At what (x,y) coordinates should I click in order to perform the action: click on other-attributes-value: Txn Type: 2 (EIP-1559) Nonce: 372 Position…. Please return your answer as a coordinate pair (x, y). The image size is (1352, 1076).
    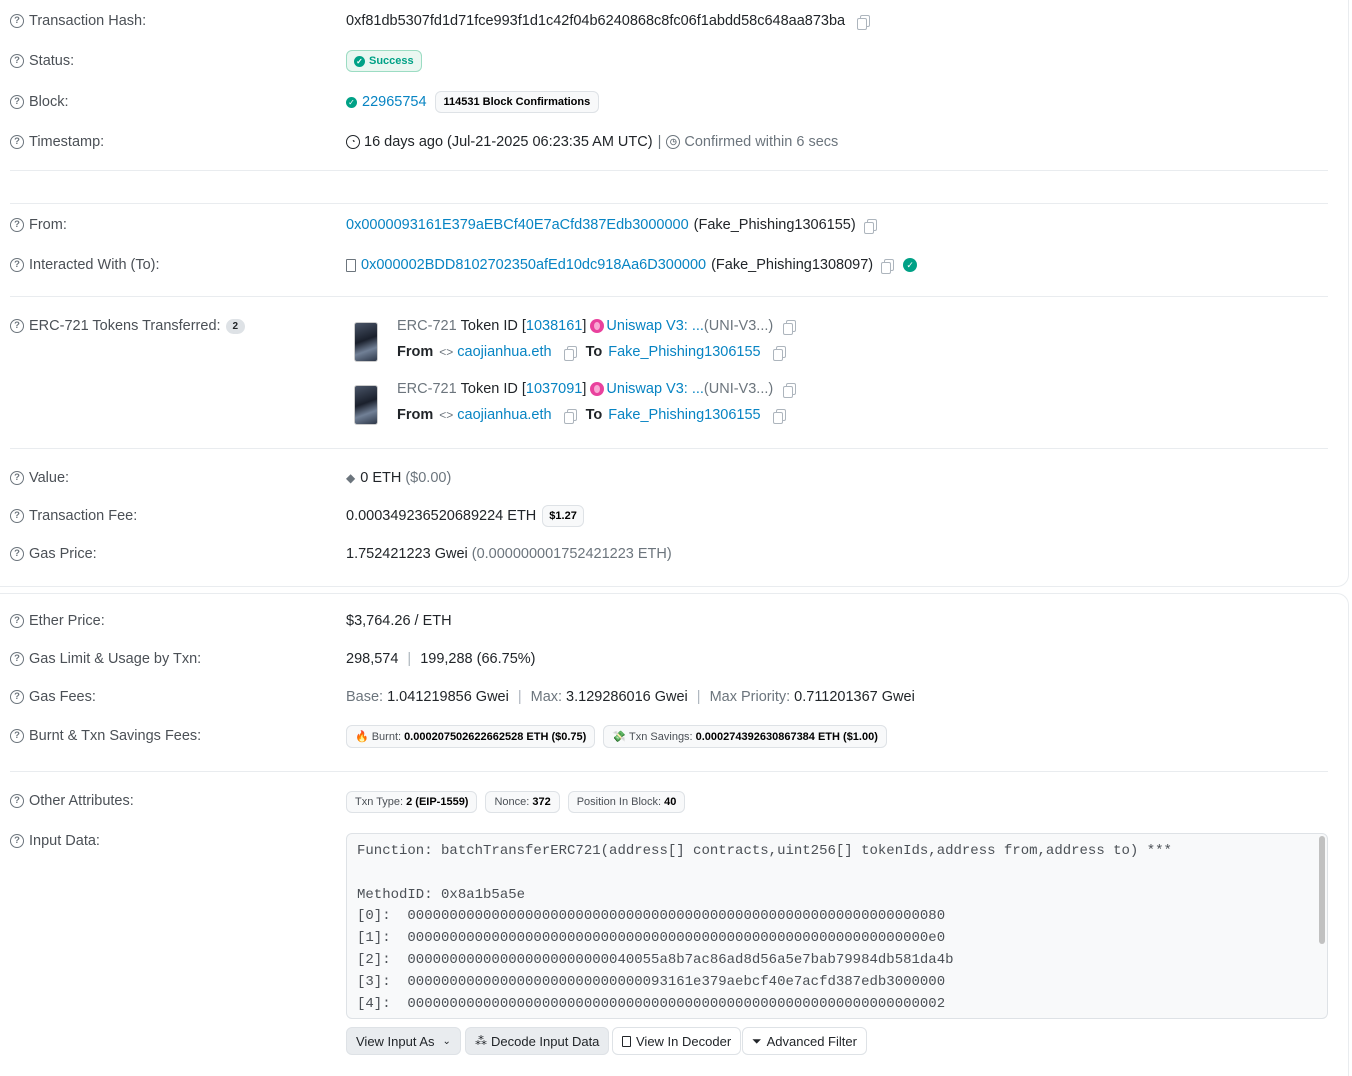
    Looking at the image, I should click on (516, 802).